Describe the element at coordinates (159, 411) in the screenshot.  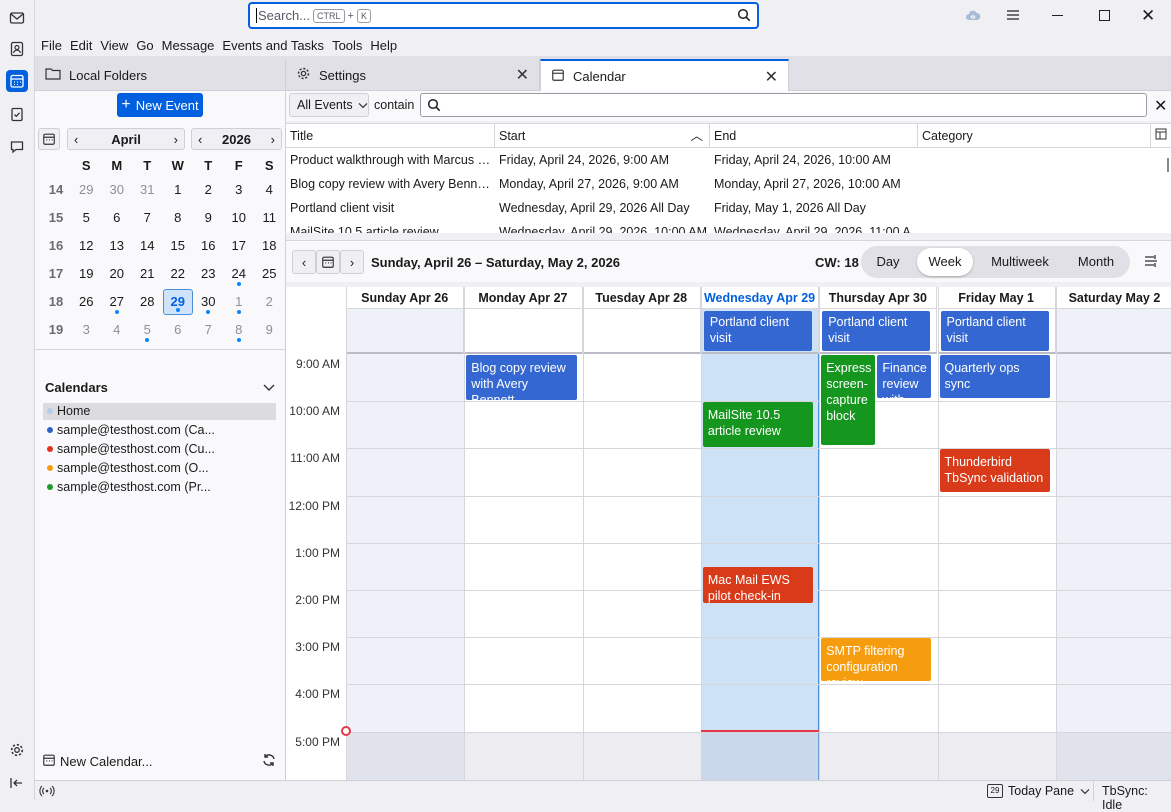
I see `calendar-list-item: Home` at that location.